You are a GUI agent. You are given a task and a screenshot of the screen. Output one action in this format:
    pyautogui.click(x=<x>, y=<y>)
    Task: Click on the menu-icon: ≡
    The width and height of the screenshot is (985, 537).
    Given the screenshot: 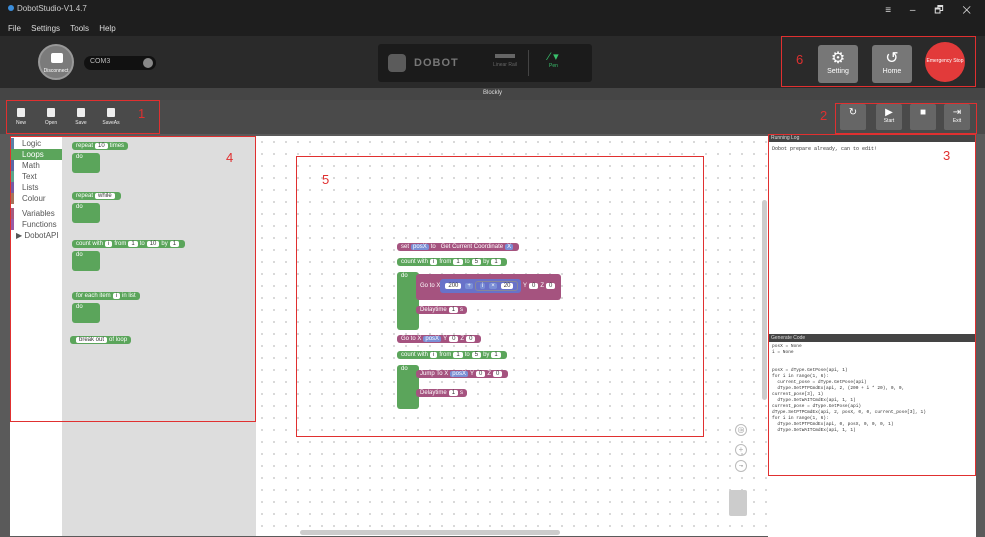 What is the action you would take?
    pyautogui.click(x=892, y=10)
    